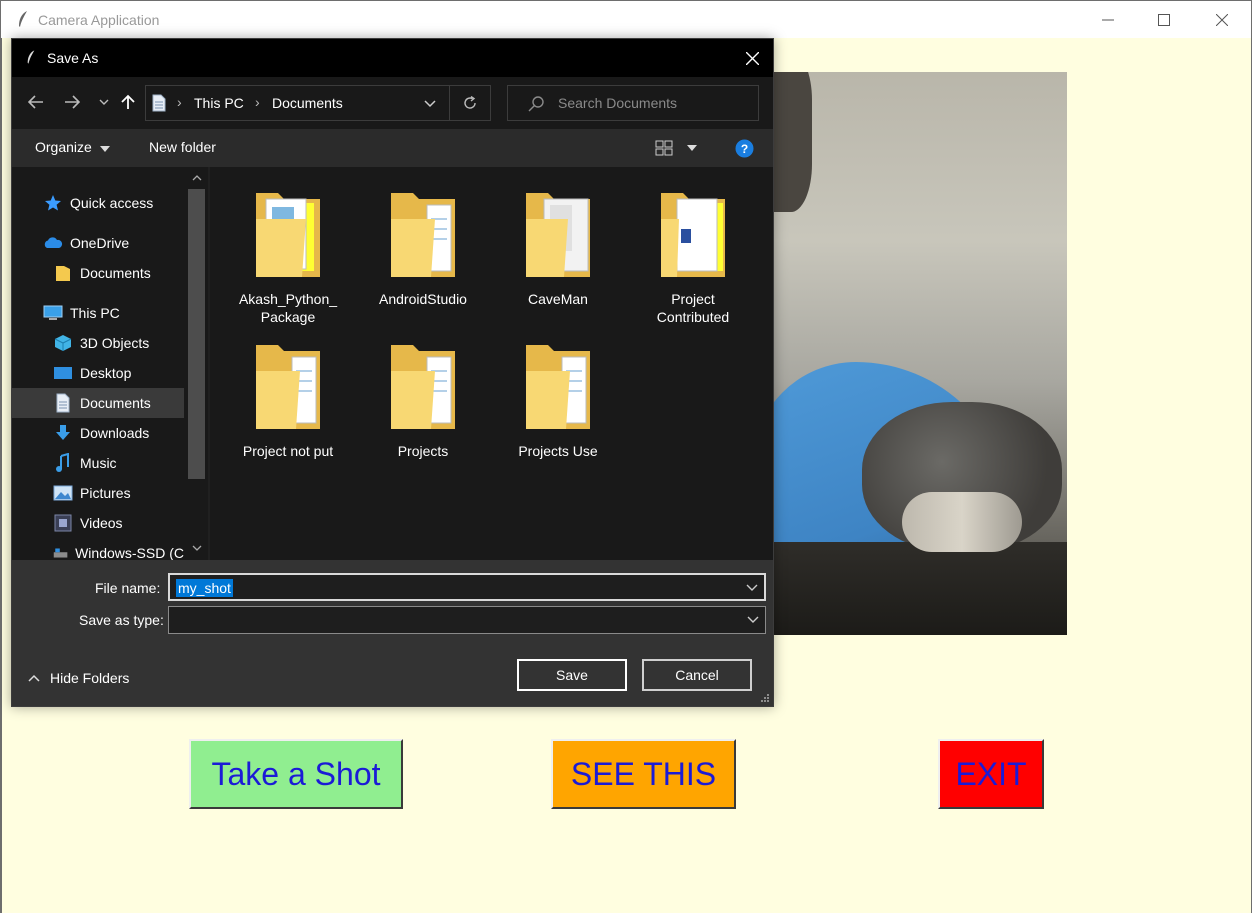  I want to click on exit-button: EXIT, so click(991, 774).